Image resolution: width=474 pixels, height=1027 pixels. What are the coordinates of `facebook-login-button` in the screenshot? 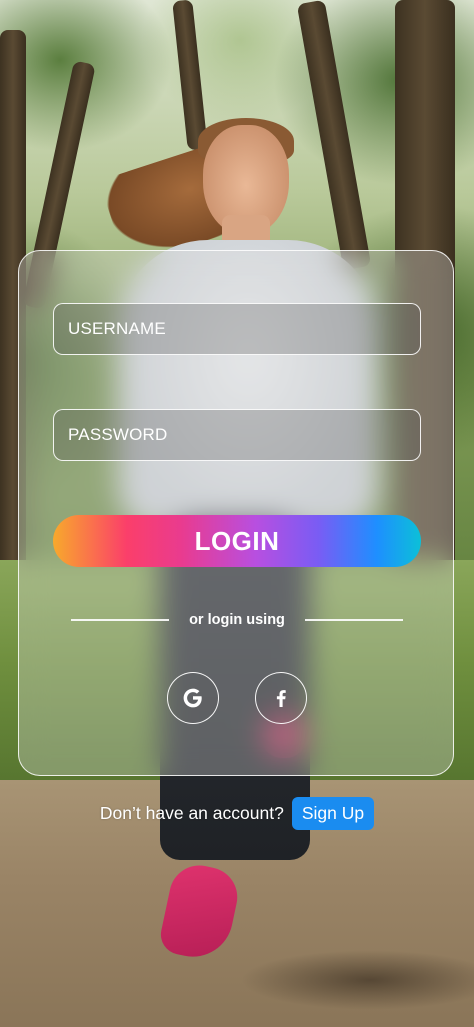 It's located at (281, 698).